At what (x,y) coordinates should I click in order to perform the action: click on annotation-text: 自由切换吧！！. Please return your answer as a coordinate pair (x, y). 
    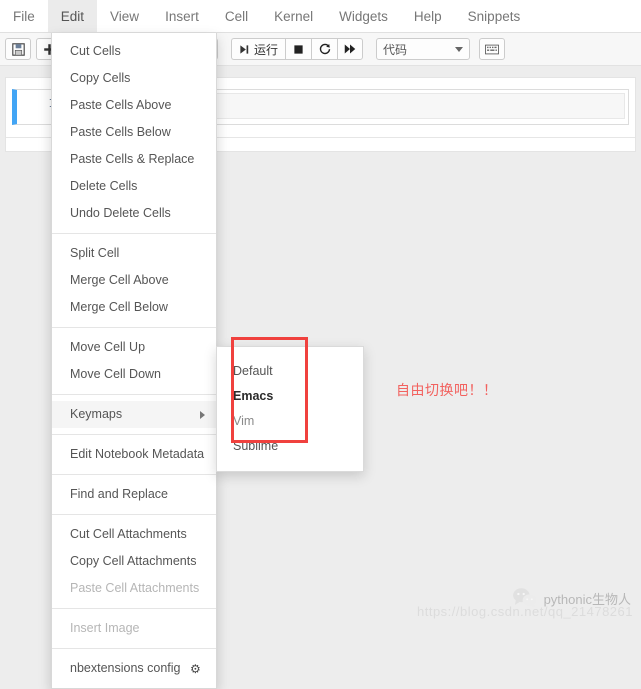
    Looking at the image, I should click on (447, 390).